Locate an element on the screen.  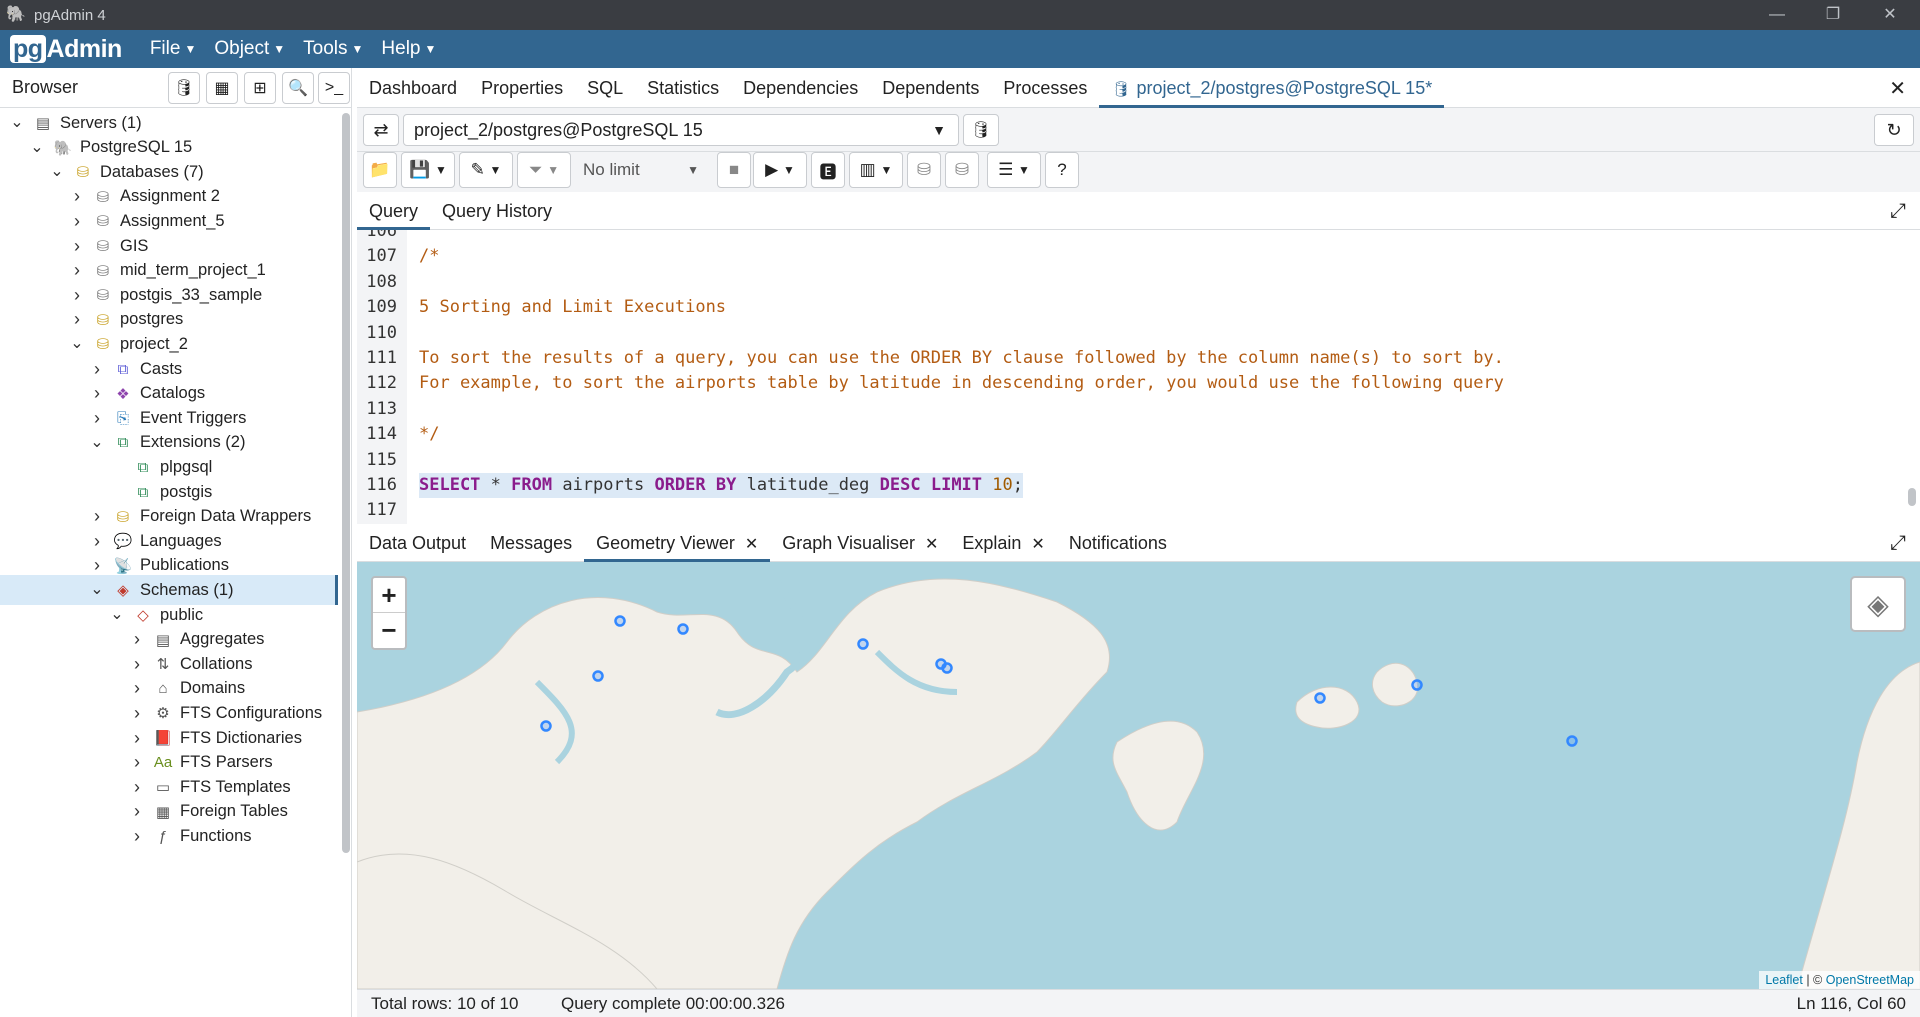
new-connection-icon: 🛢 is located at coordinates (981, 130).